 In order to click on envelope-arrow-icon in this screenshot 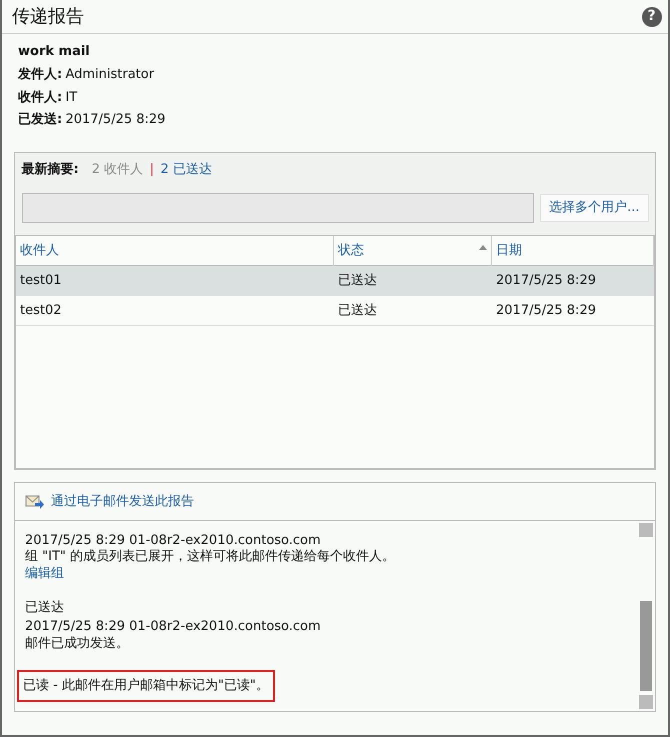, I will do `click(35, 502)`.